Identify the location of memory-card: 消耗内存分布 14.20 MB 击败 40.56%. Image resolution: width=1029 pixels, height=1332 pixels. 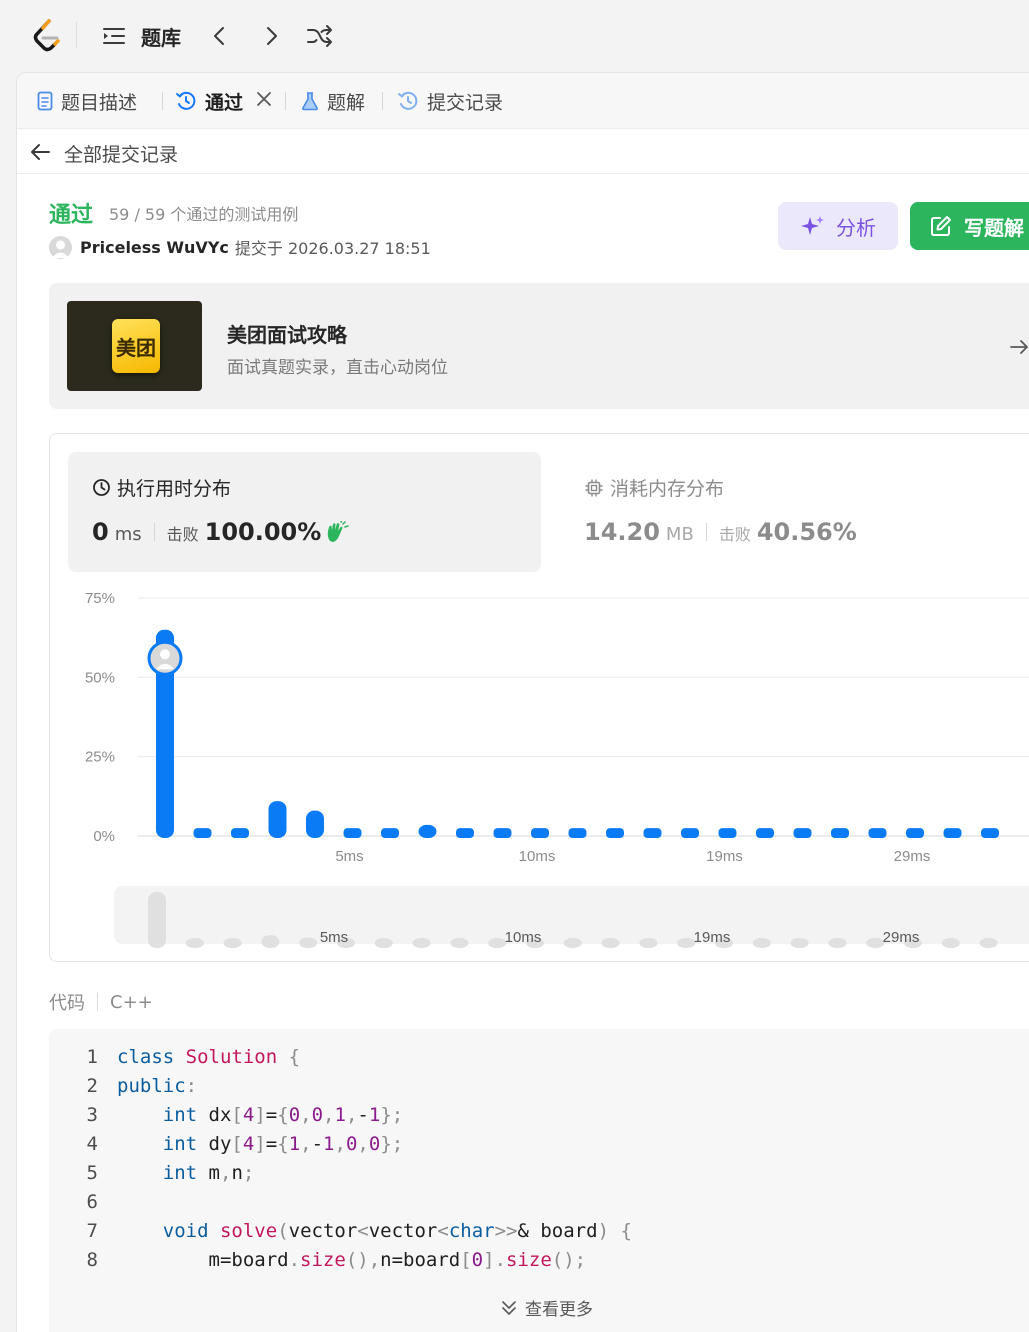
(794, 512).